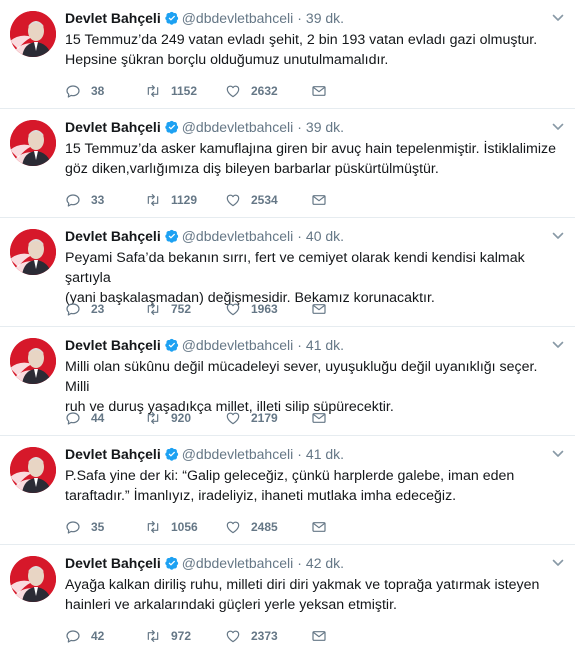 This screenshot has width=575, height=654. Describe the element at coordinates (325, 563) in the screenshot. I see `tweet-timestamp: 42 dk.` at that location.